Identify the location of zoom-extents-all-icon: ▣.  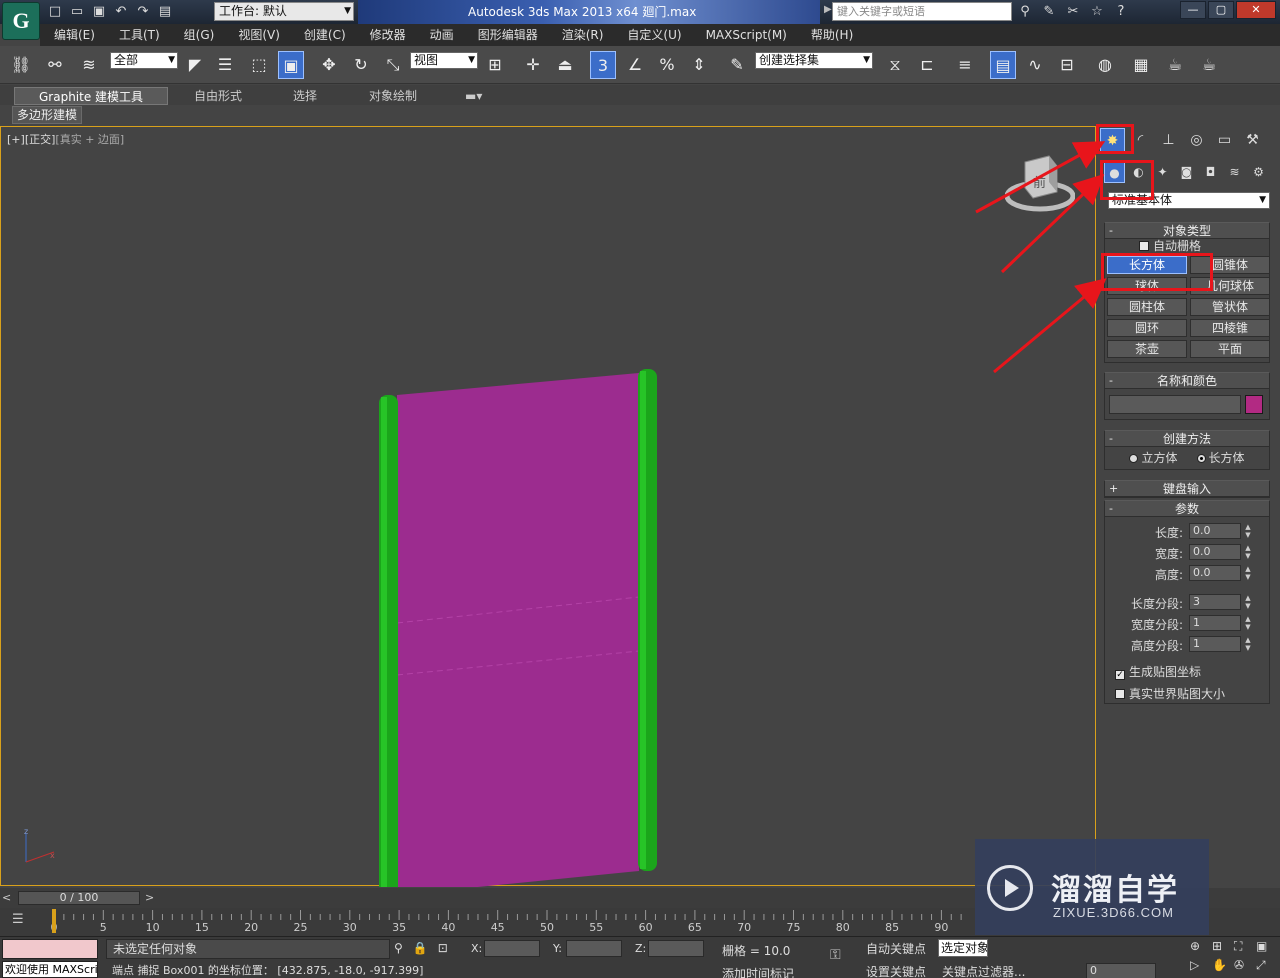
(1266, 946).